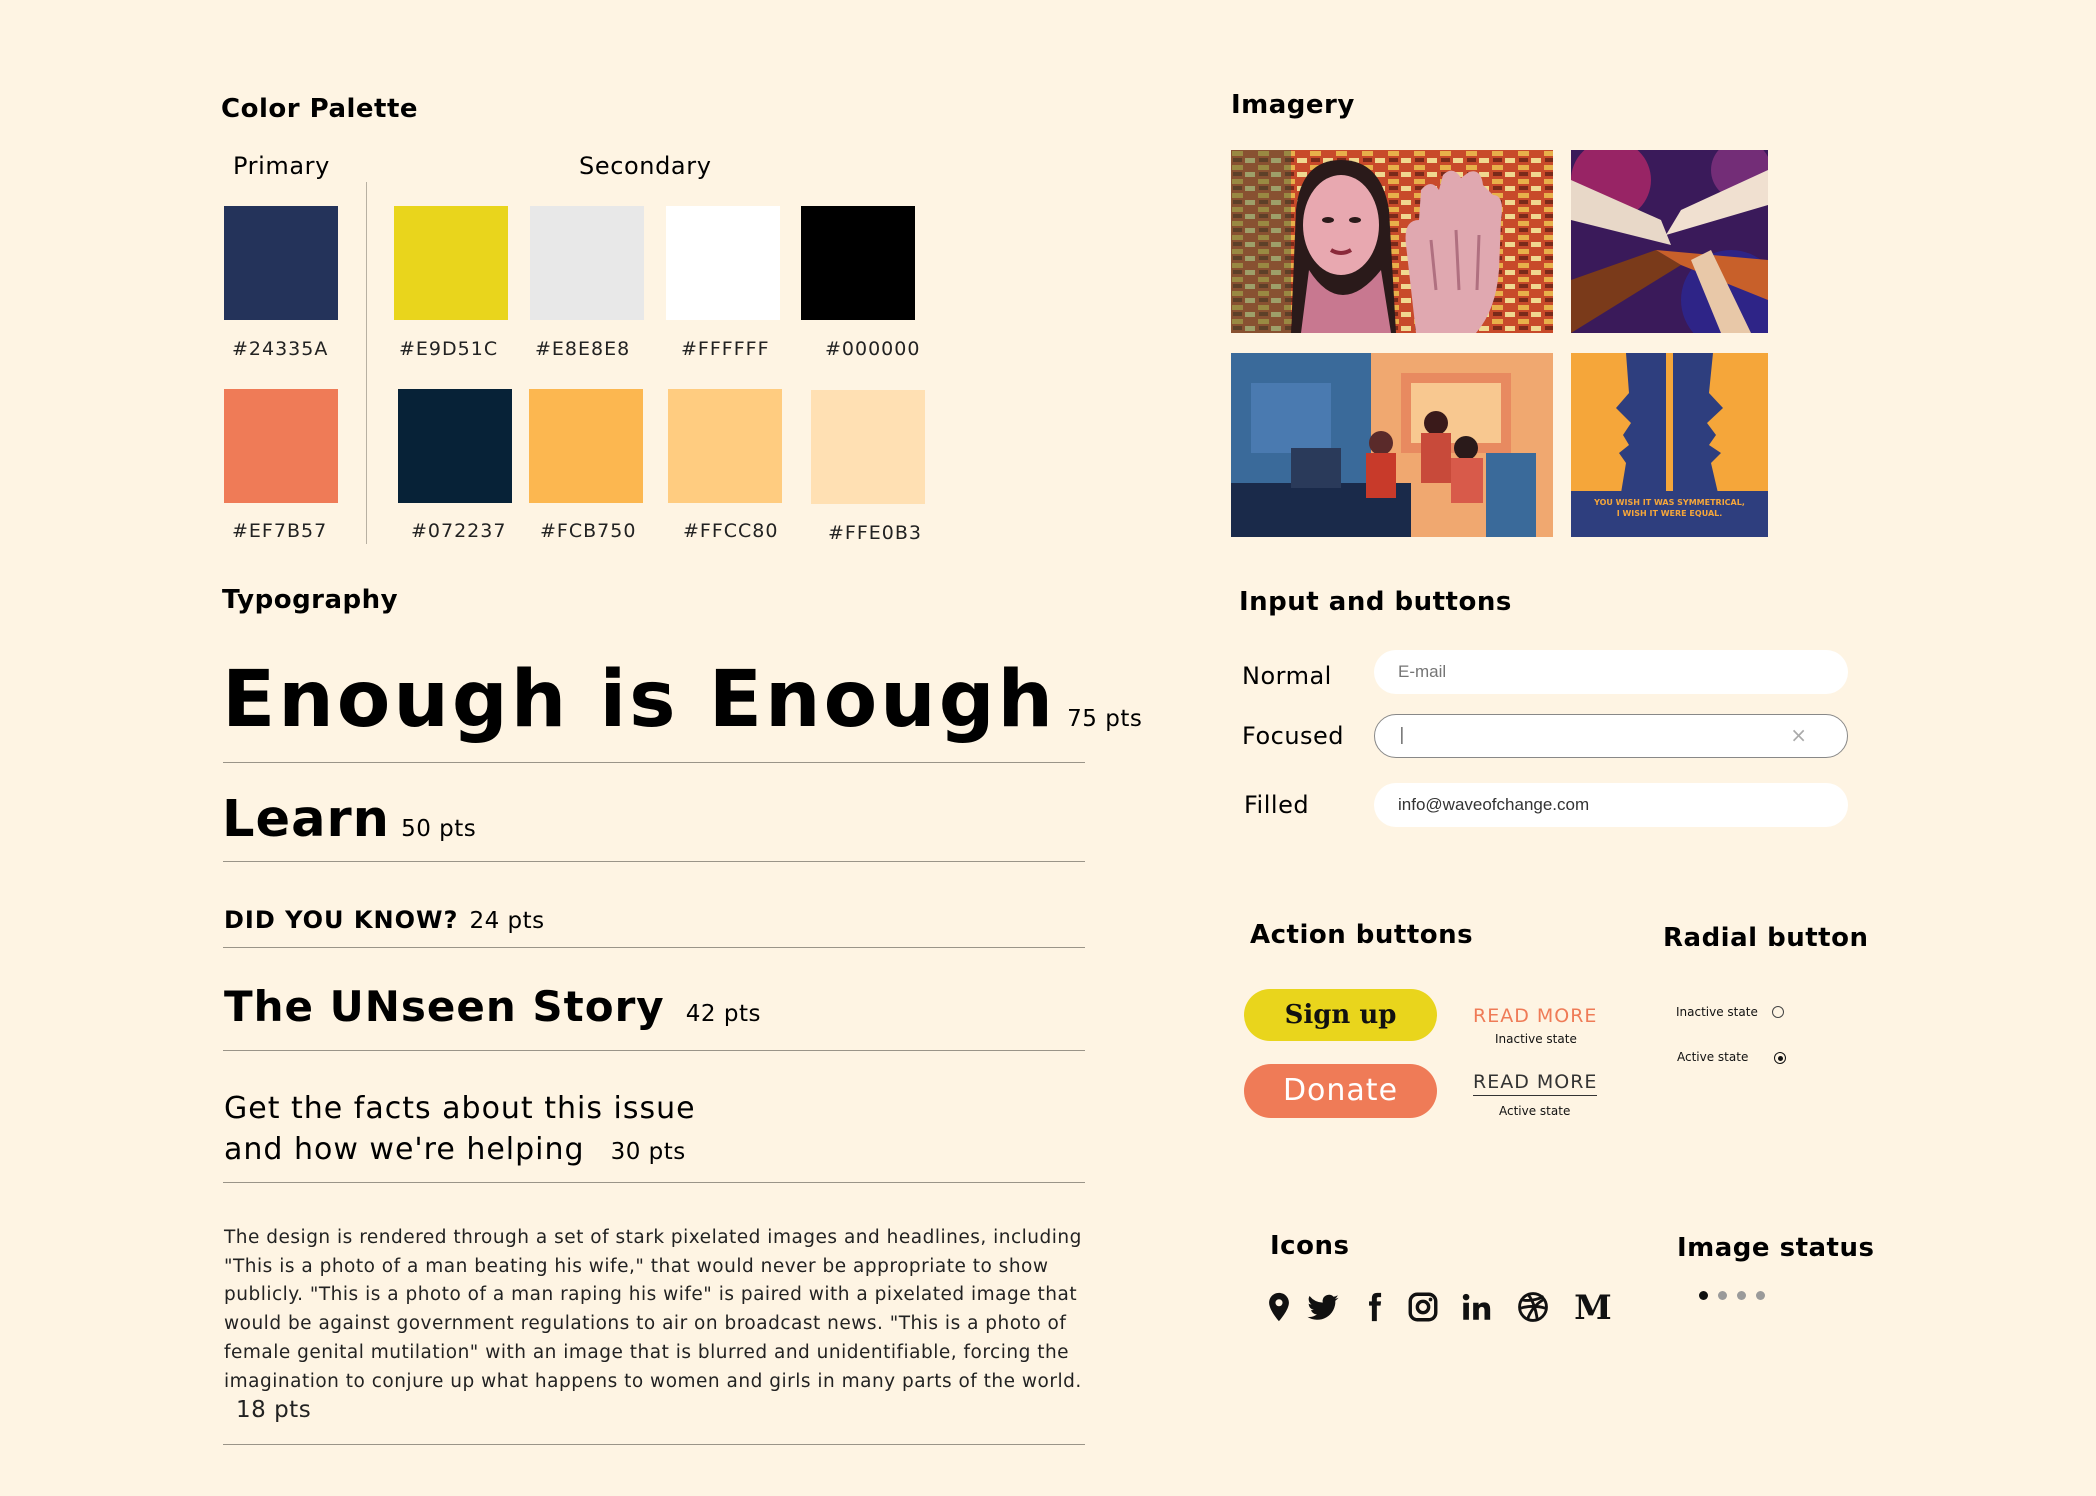  What do you see at coordinates (723, 1014) in the screenshot?
I see `heading-4-pts: 42 pts` at bounding box center [723, 1014].